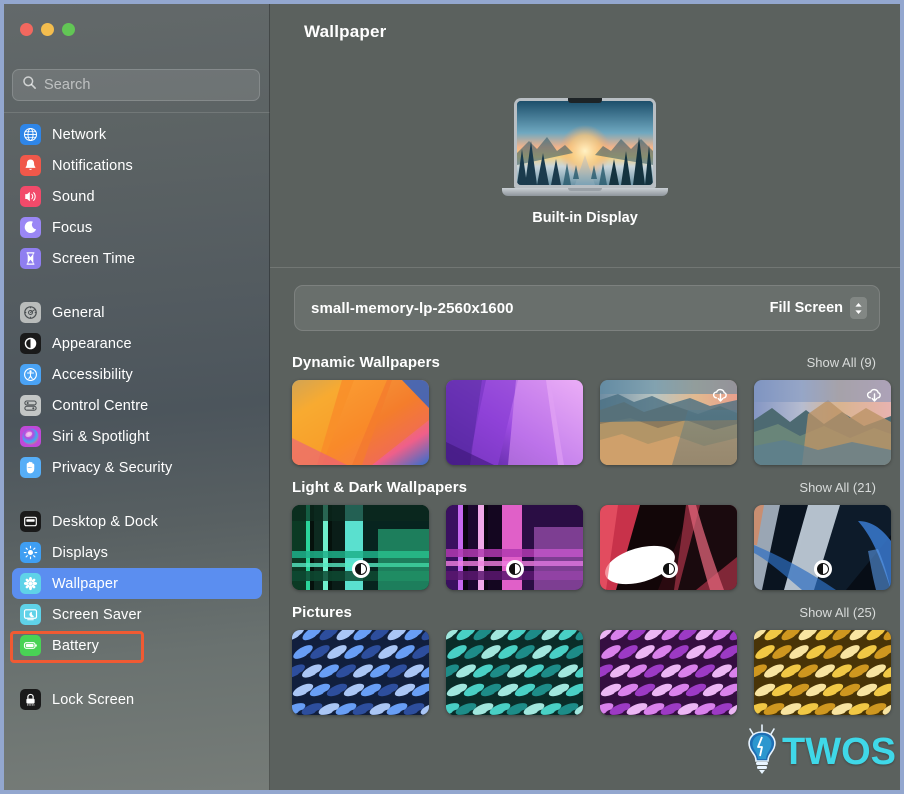  What do you see at coordinates (585, 100) in the screenshot?
I see `laptop-notch` at bounding box center [585, 100].